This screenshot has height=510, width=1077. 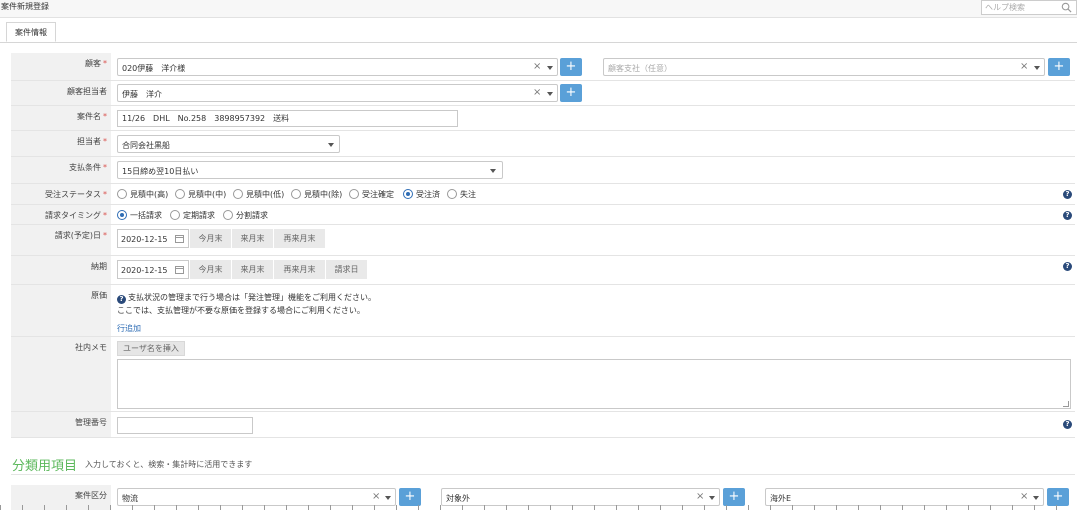 I want to click on row-assignee: 担当者 * 合同会社黒船, so click(x=543, y=144).